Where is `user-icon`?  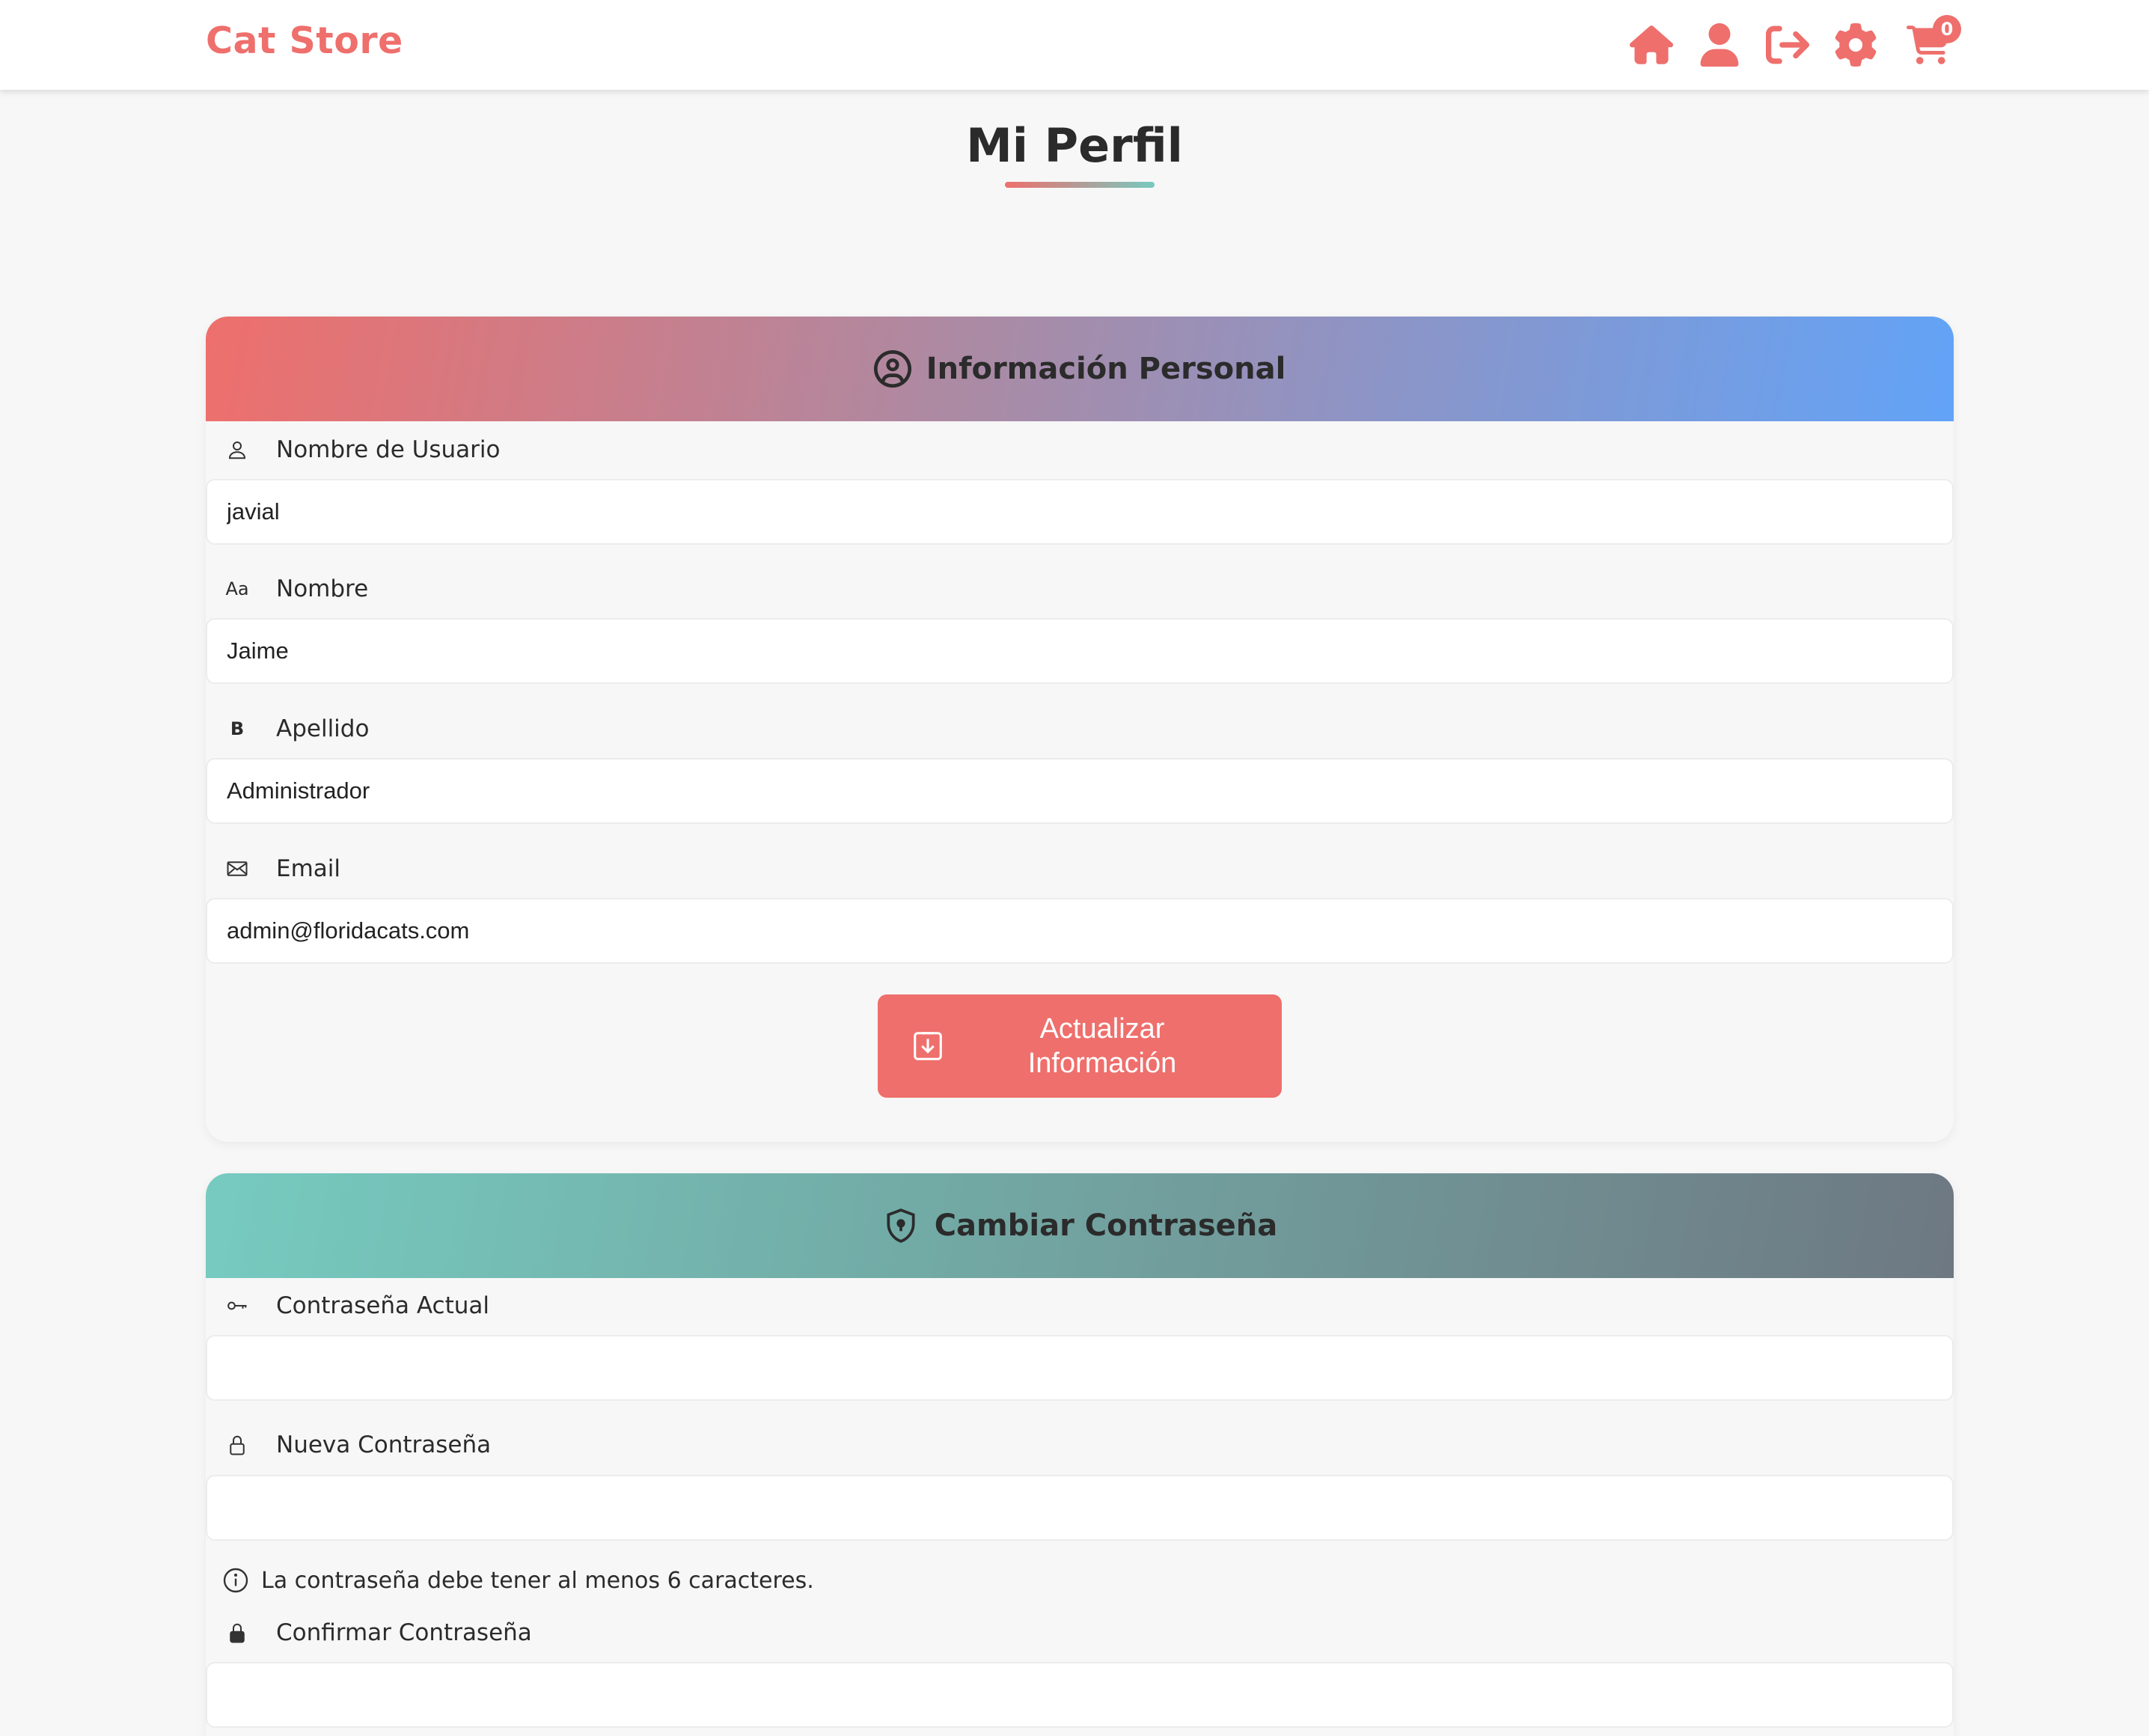
user-icon is located at coordinates (1719, 45).